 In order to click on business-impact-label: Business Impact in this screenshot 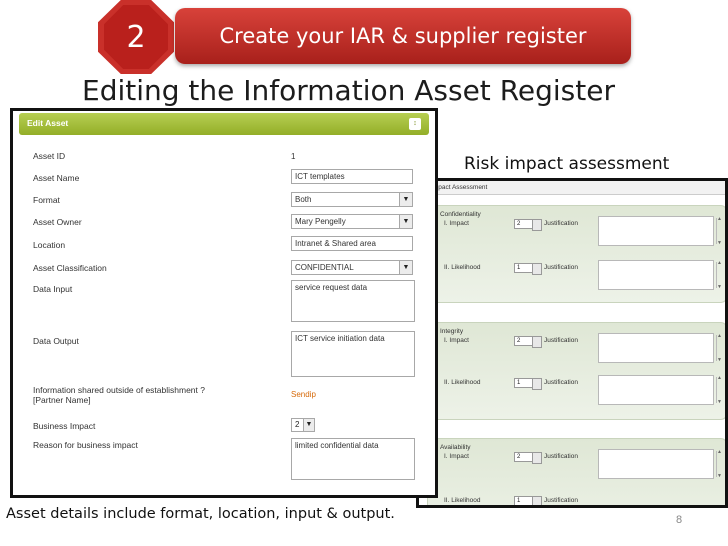, I will do `click(64, 426)`.